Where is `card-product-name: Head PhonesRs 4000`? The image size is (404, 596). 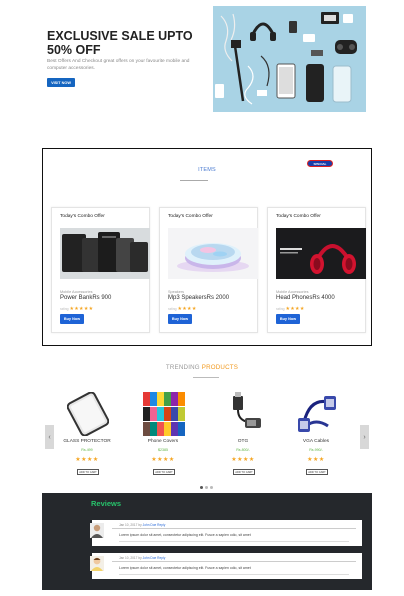
card-product-name: Head PhonesRs 4000 is located at coordinates (305, 298).